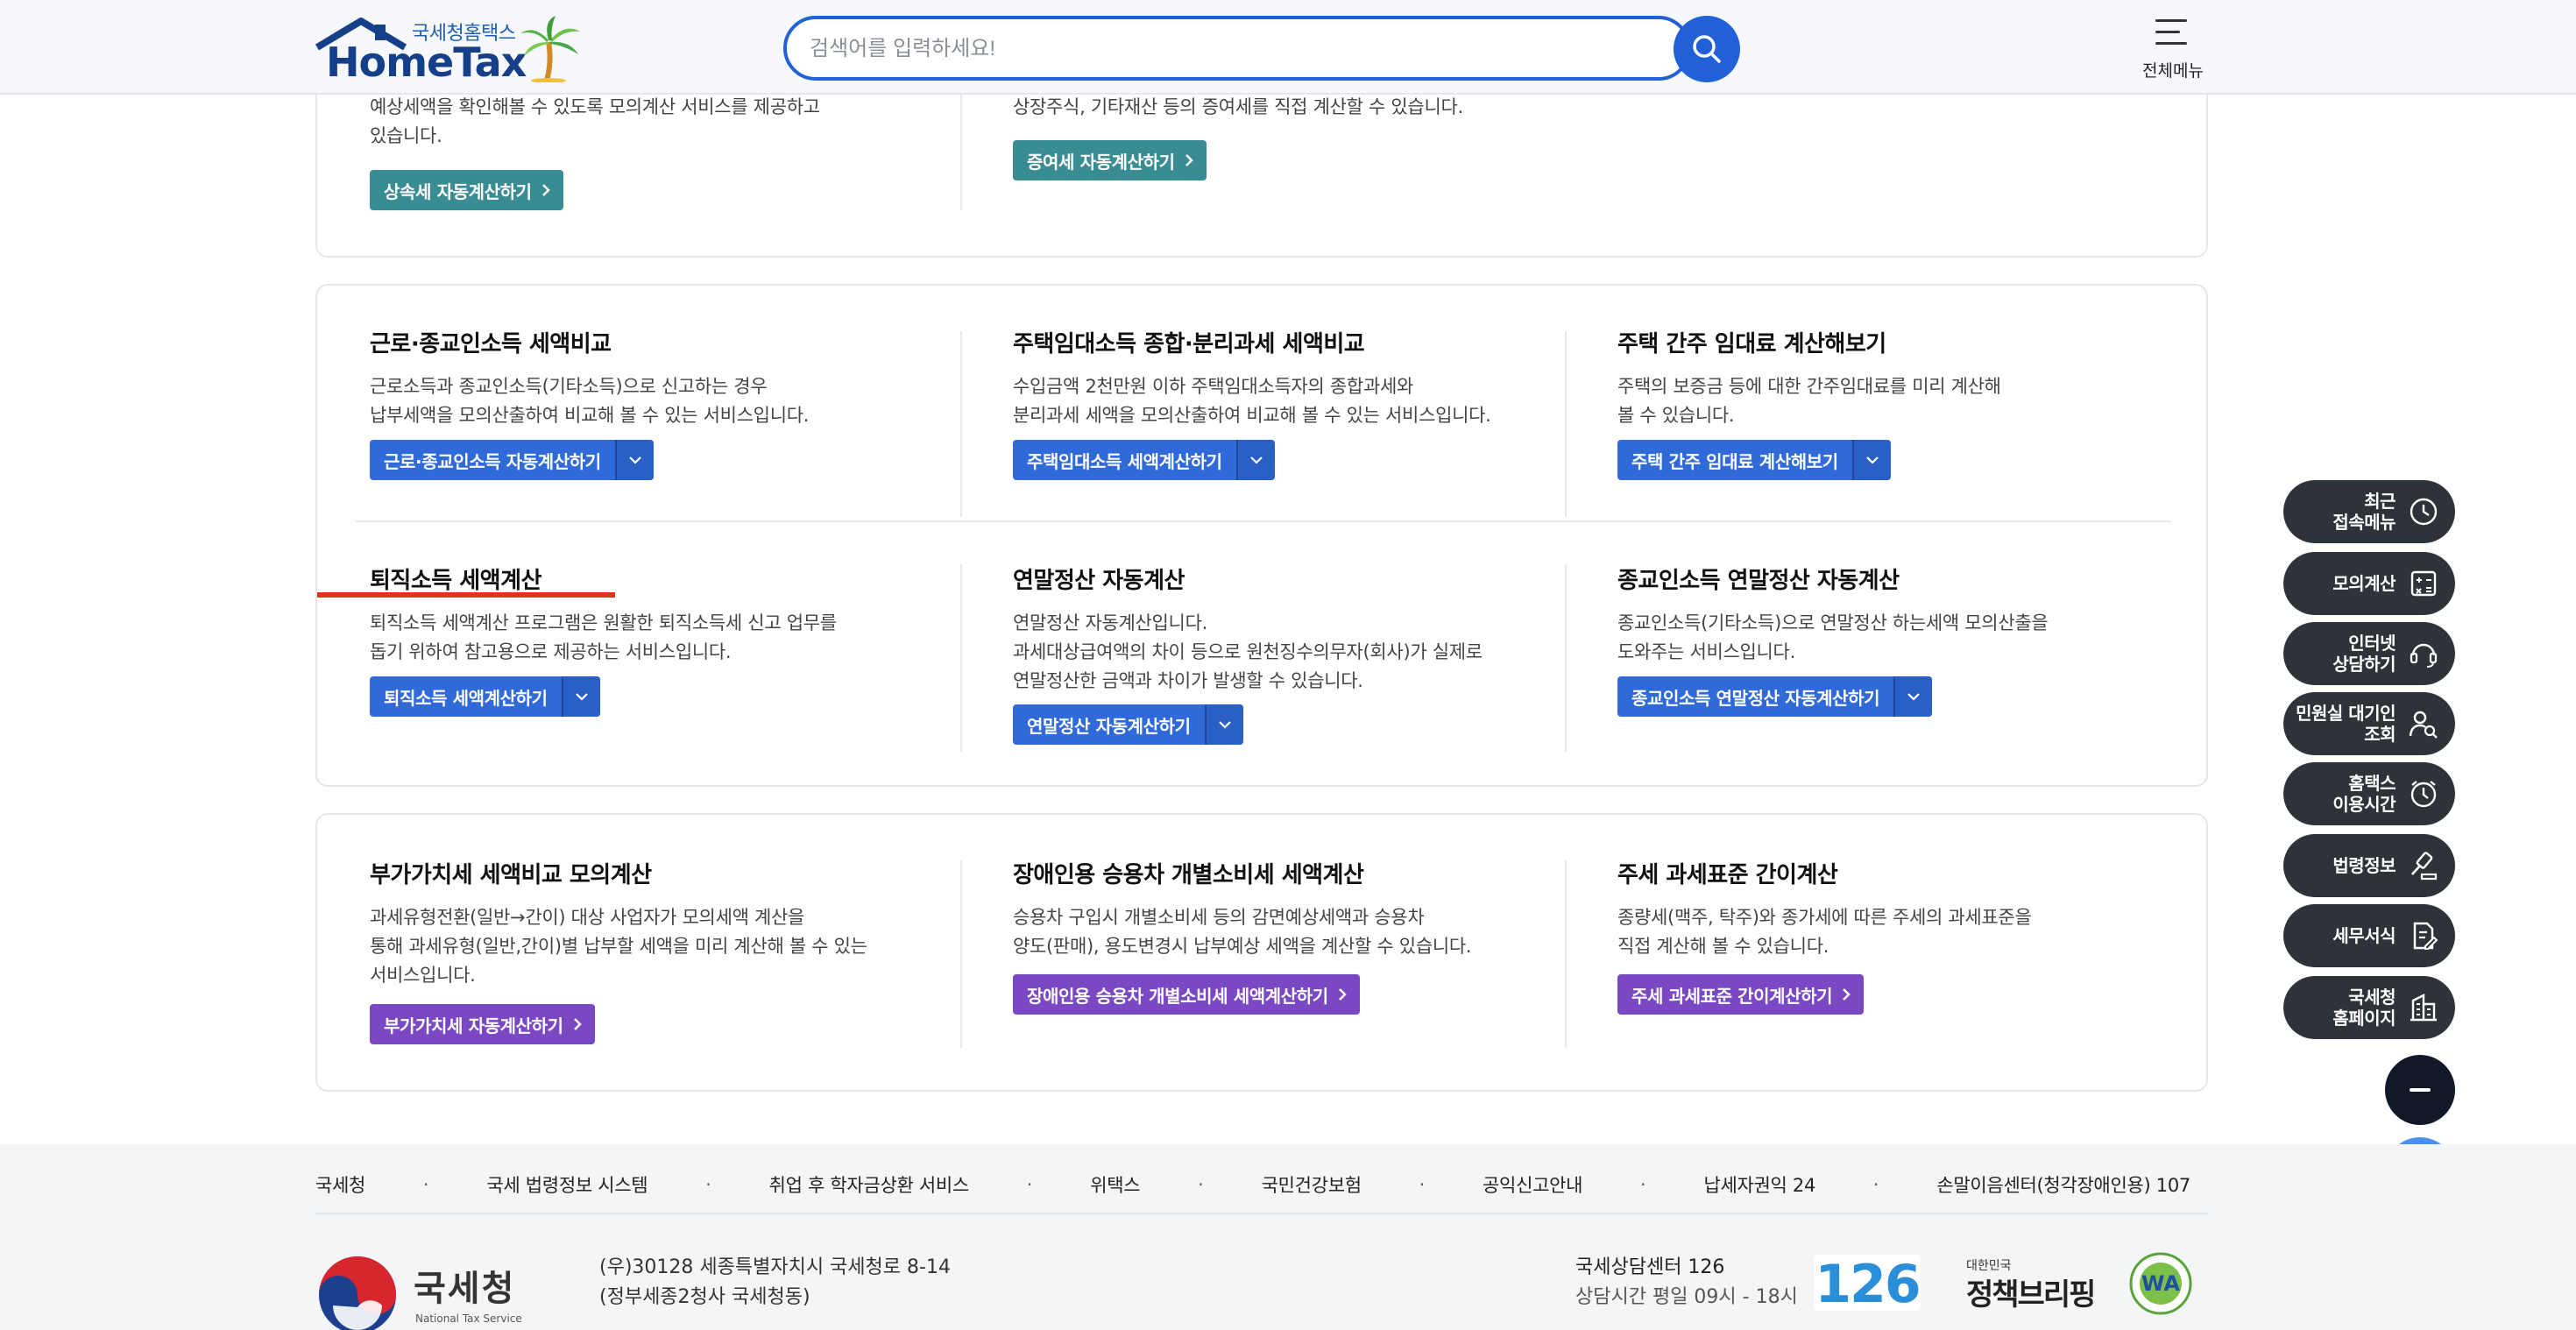 The image size is (2576, 1330). I want to click on collapse-menu-button, so click(2420, 1090).